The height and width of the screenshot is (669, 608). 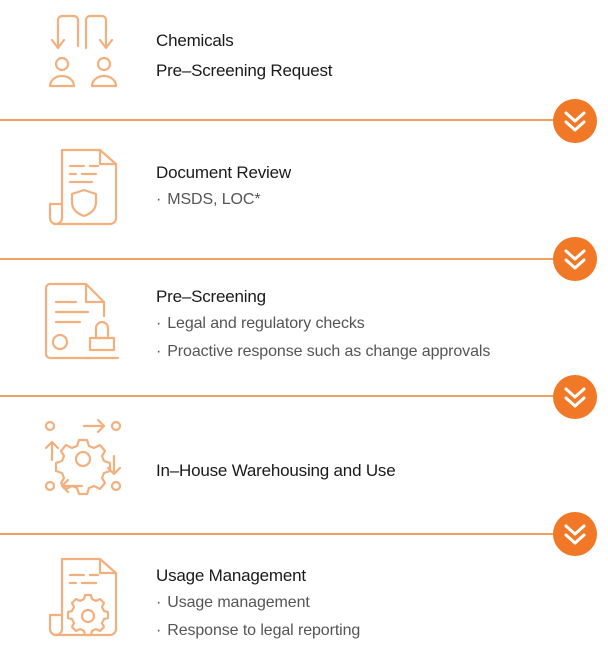 I want to click on step-2-title: Document Review, so click(x=223, y=173).